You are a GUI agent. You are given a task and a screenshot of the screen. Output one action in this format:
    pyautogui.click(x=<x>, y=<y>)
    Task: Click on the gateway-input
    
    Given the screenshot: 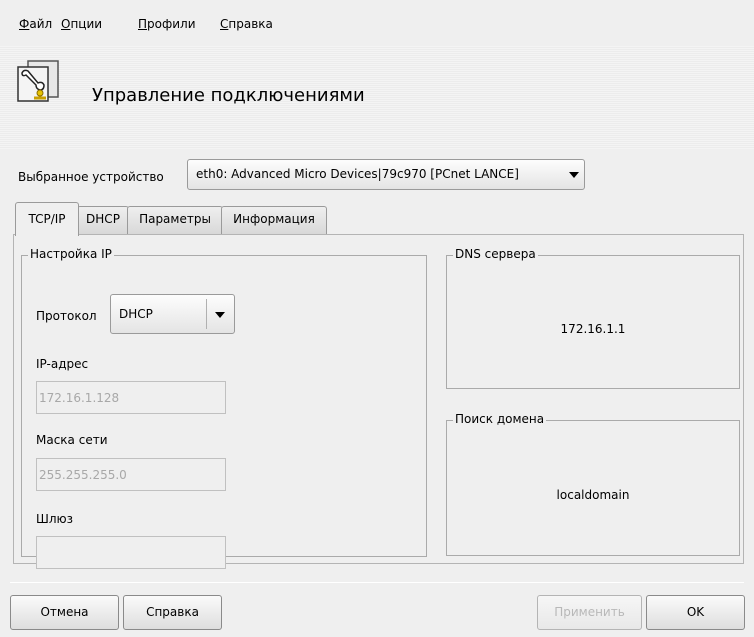 What is the action you would take?
    pyautogui.click(x=131, y=552)
    